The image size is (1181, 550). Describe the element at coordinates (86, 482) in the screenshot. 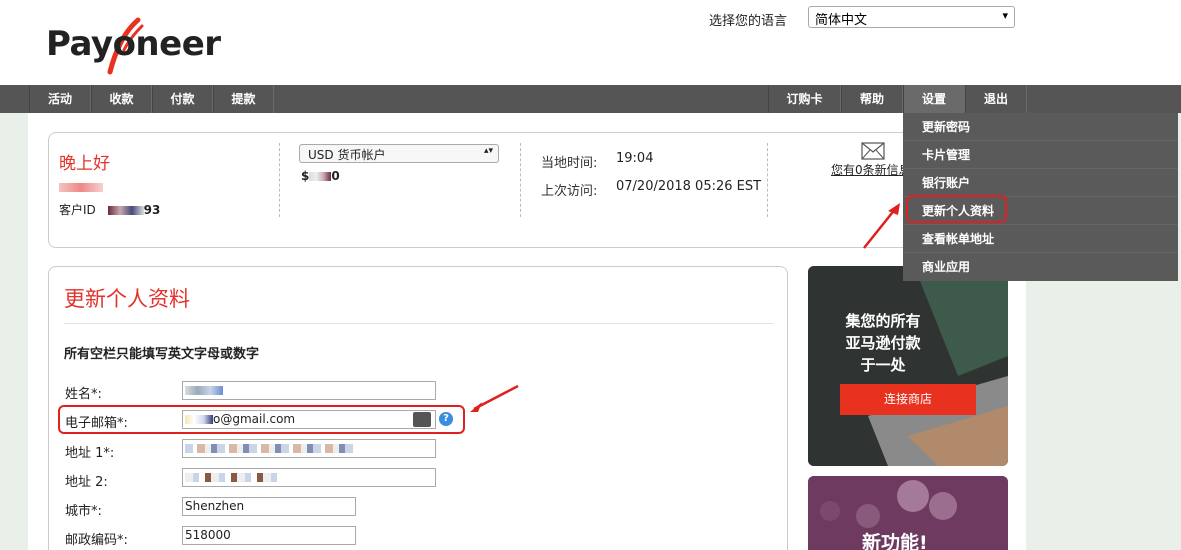

I see `address2-label: 地址 2:` at that location.